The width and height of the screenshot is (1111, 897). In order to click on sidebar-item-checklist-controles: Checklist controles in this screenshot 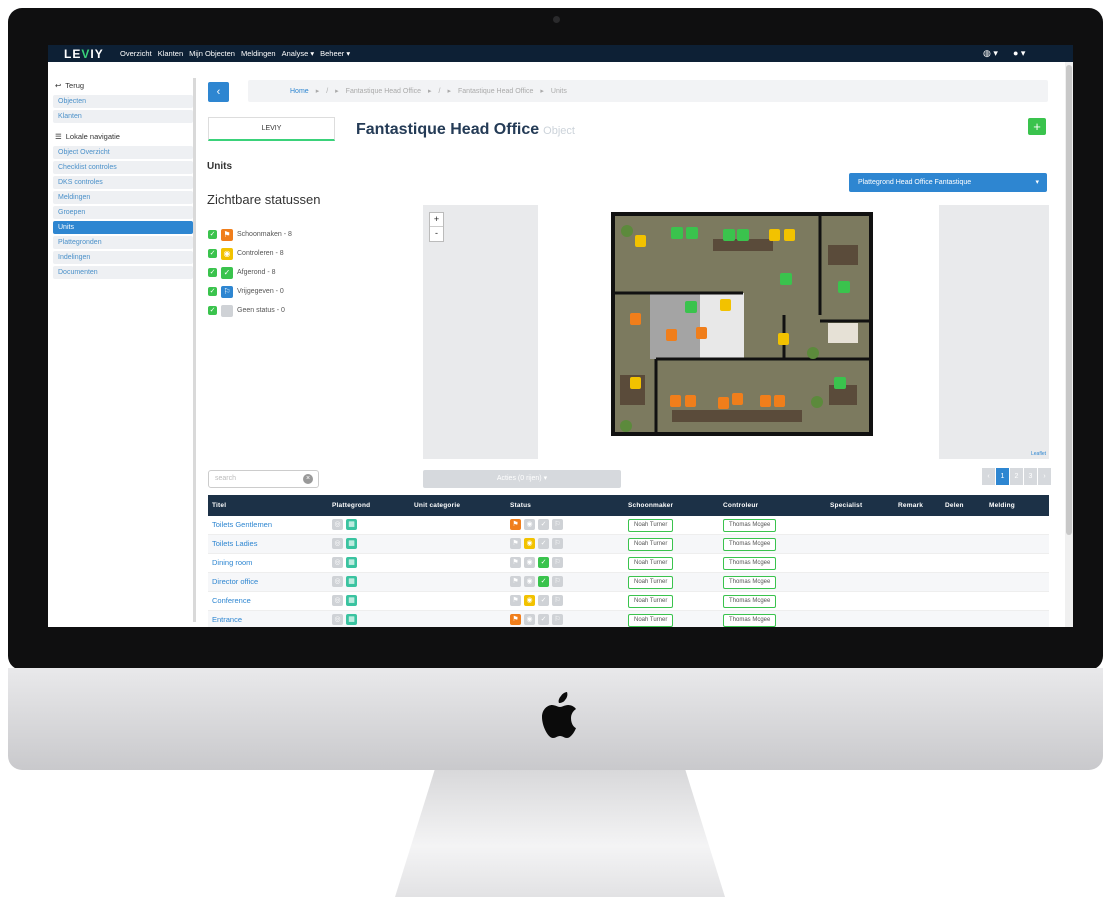, I will do `click(123, 167)`.